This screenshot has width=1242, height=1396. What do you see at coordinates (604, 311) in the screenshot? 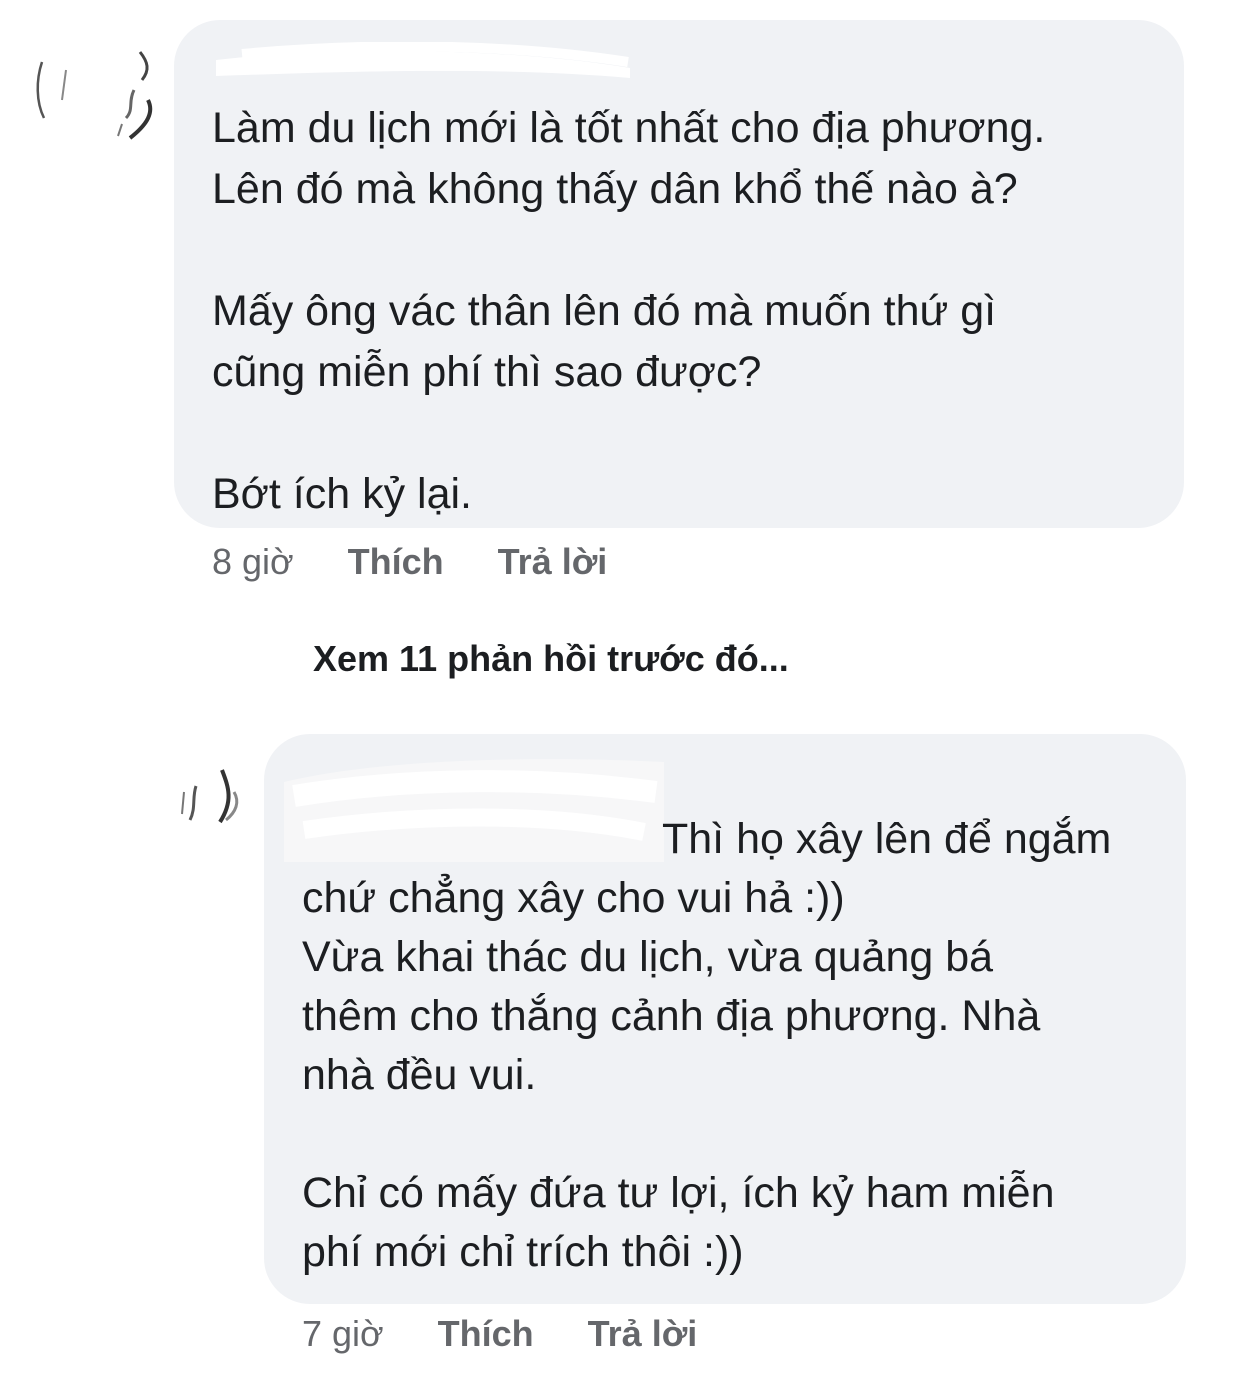
I see `comment-line: Mấy ông vác thân lên đó mà muốn thứ gì` at bounding box center [604, 311].